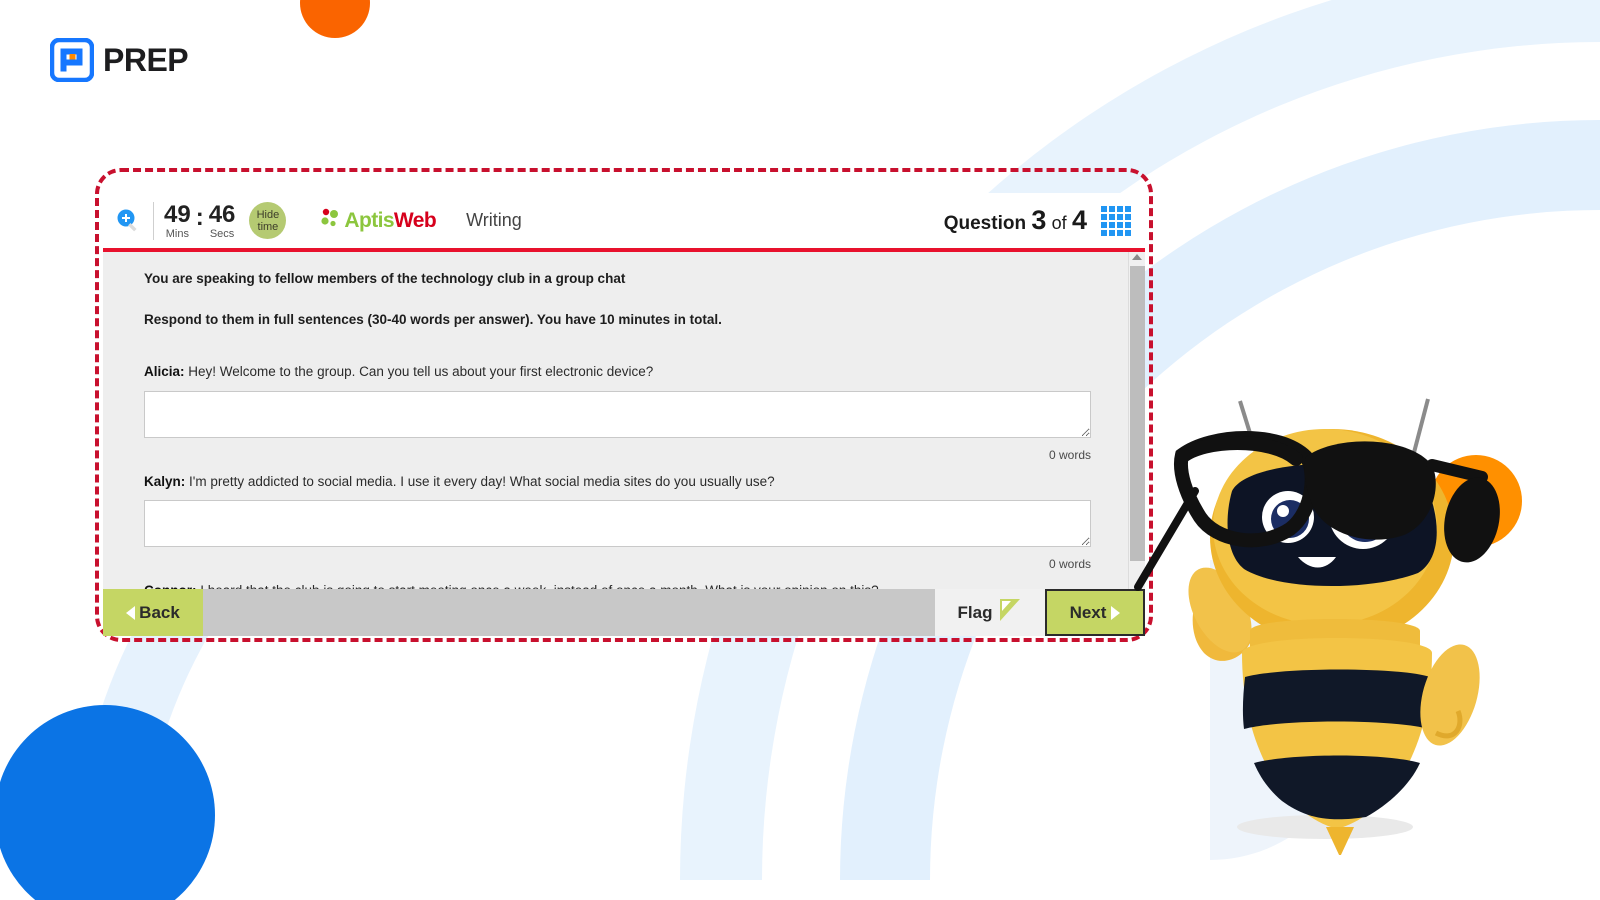  I want to click on timer-minutes-value: 49, so click(177, 214).